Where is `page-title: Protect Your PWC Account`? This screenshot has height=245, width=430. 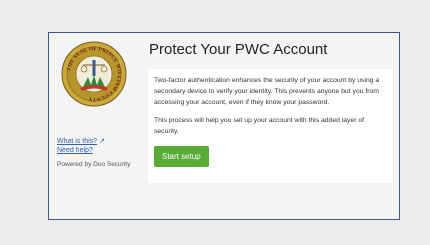 page-title: Protect Your PWC Account is located at coordinates (238, 49).